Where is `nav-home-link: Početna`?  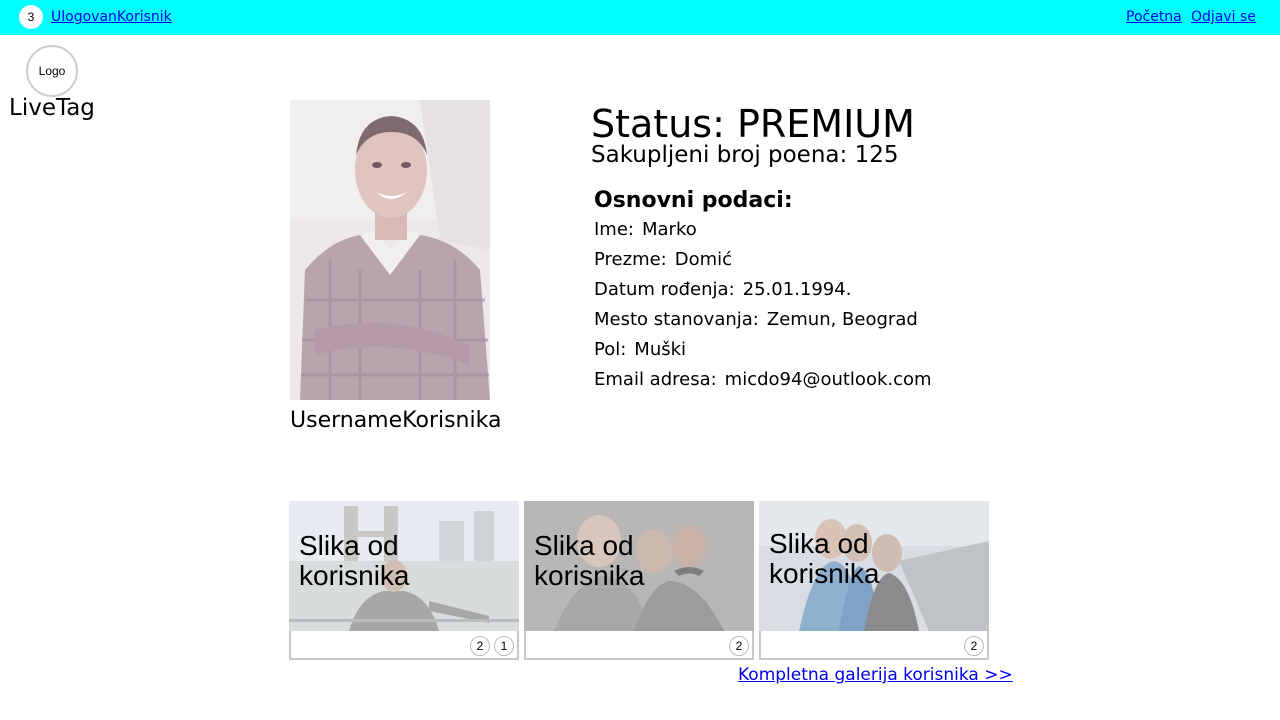 nav-home-link: Početna is located at coordinates (1154, 17).